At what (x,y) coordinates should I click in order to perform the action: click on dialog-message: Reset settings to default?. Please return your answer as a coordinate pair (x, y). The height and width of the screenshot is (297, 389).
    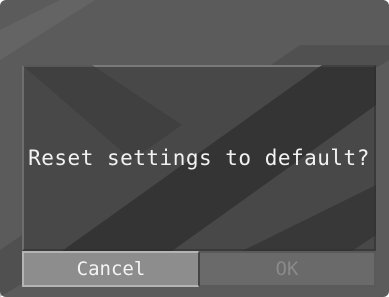
    Looking at the image, I should click on (199, 158).